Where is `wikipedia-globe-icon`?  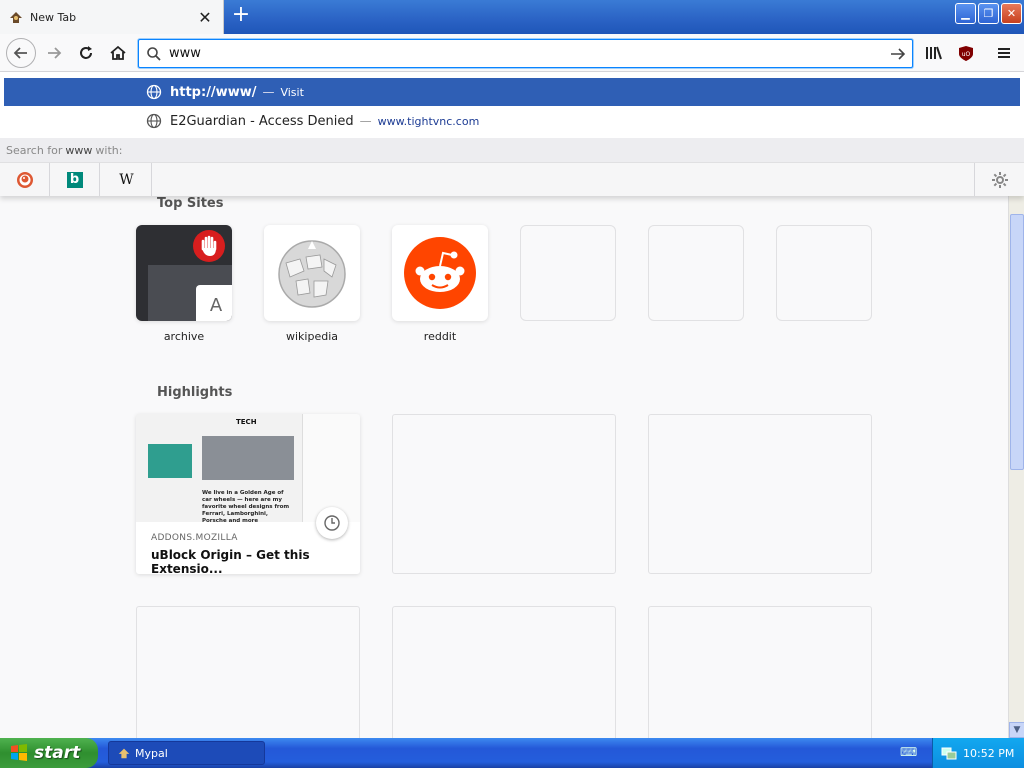
wikipedia-globe-icon is located at coordinates (312, 274).